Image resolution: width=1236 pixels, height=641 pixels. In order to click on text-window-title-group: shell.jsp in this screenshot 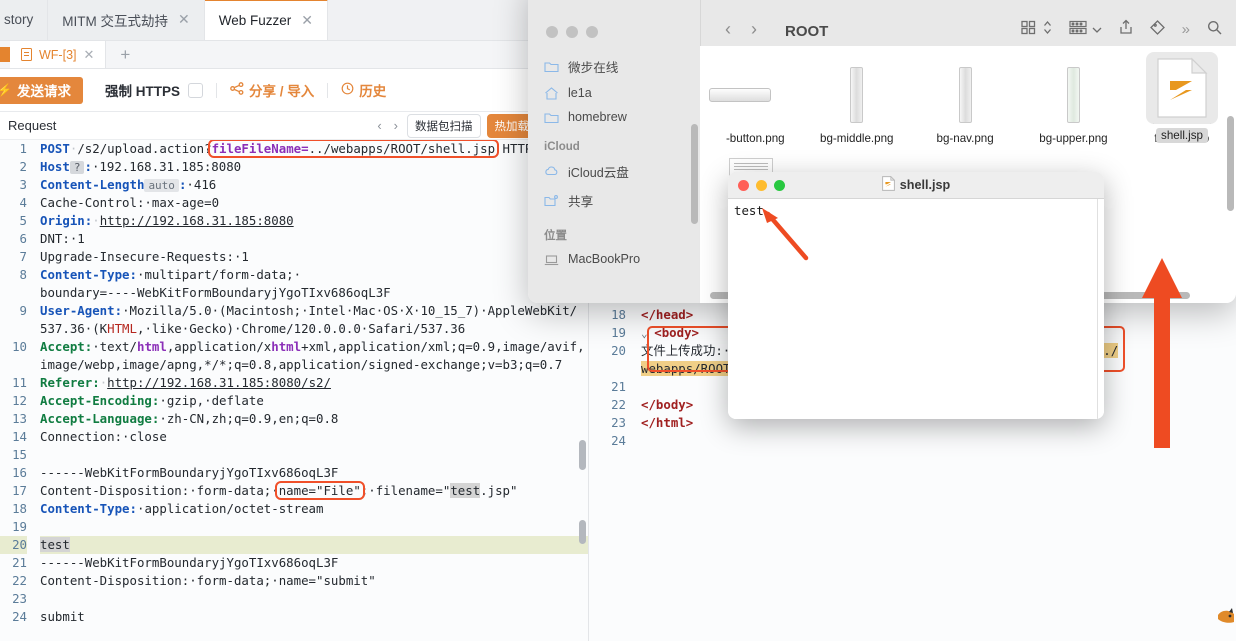, I will do `click(916, 184)`.